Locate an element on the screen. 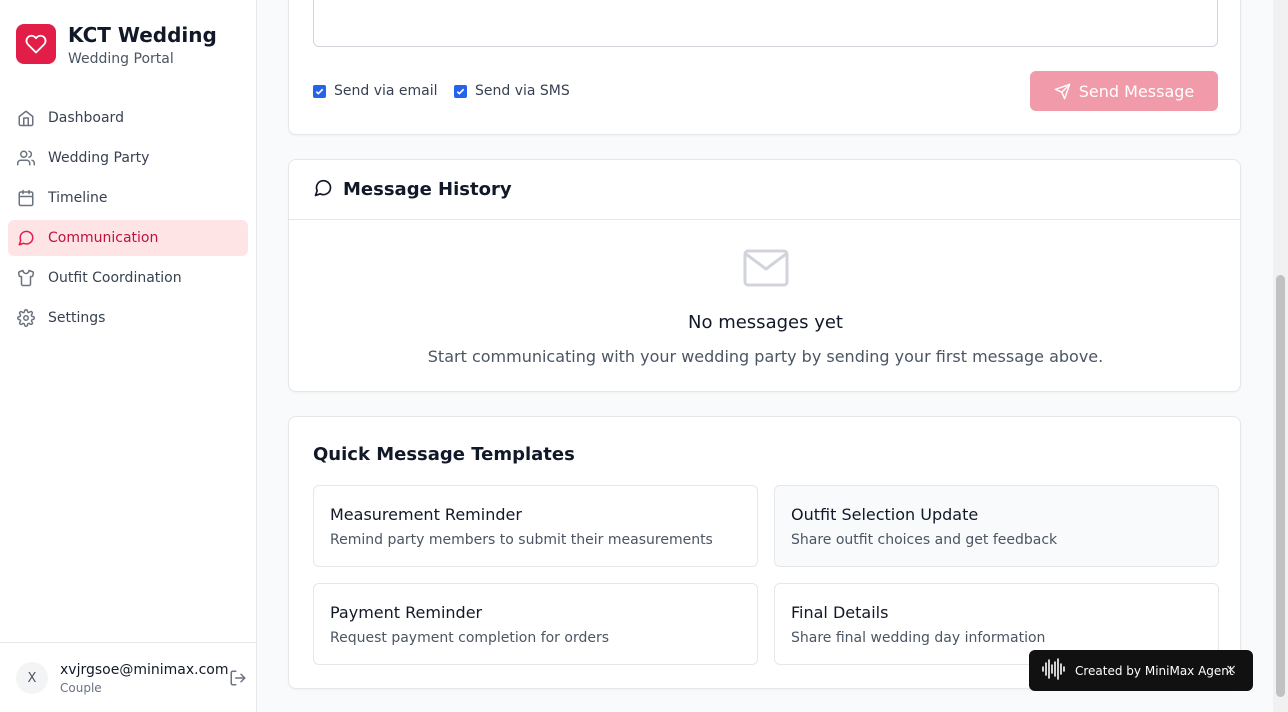 This screenshot has width=1288, height=712. sidebar-item-communication: Communication is located at coordinates (128, 238).